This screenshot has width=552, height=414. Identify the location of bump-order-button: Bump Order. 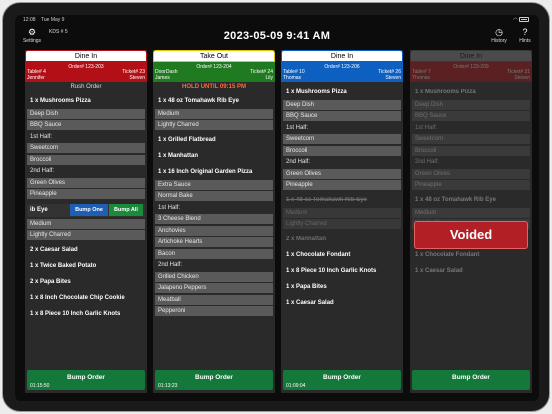
(471, 380).